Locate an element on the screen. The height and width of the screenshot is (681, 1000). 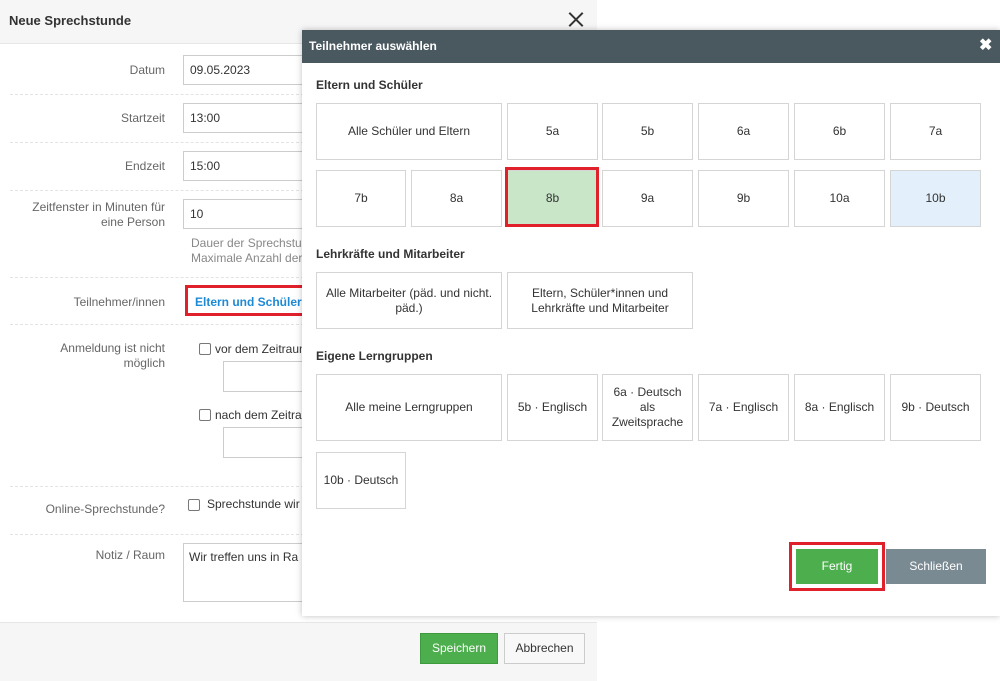
tile-6a: 6a is located at coordinates (743, 131).